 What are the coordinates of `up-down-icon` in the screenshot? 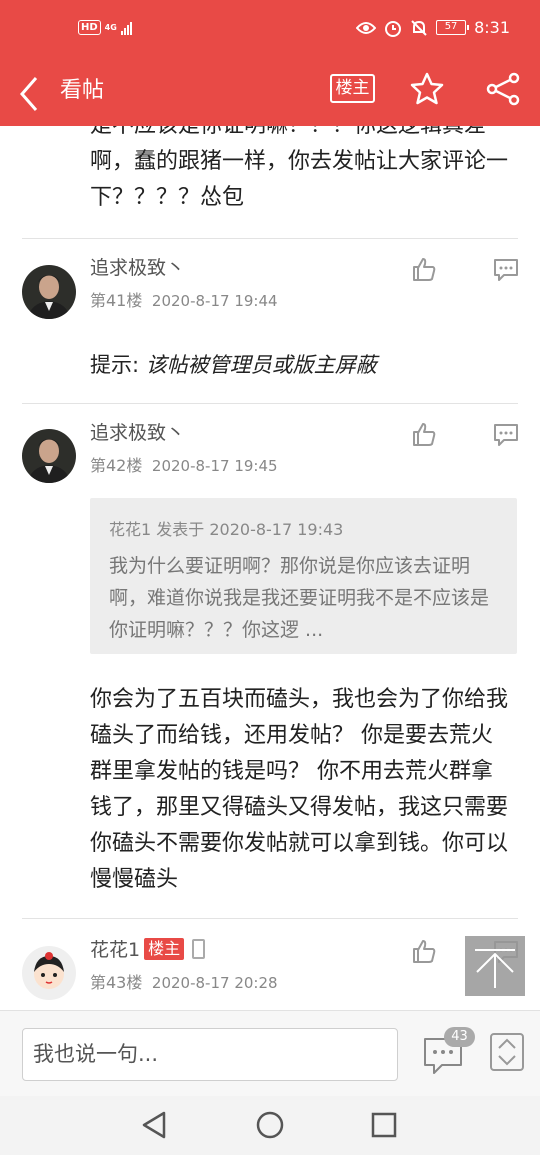 It's located at (507, 1052).